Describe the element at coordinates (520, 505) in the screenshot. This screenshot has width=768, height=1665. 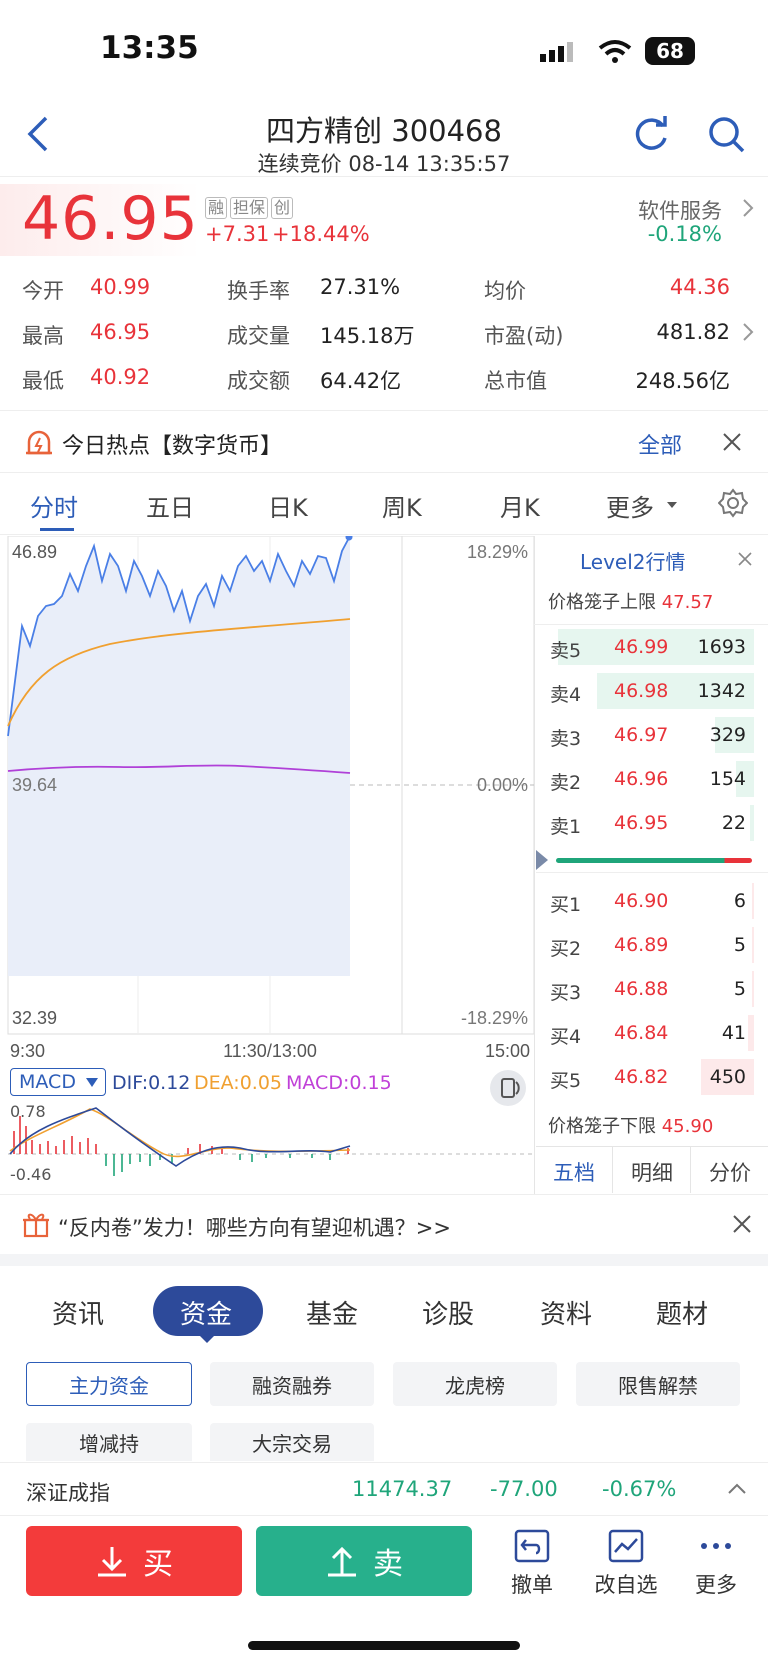
I see `tab-monthly-k: 月K` at that location.